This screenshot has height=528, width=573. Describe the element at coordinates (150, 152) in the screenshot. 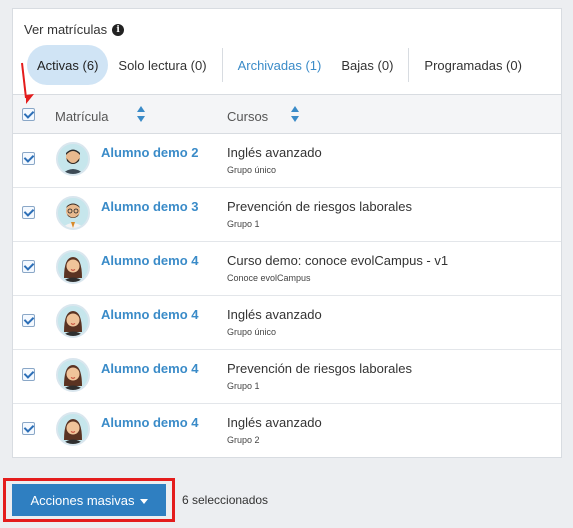

I see `student-name-link: Alumno demo 2` at that location.